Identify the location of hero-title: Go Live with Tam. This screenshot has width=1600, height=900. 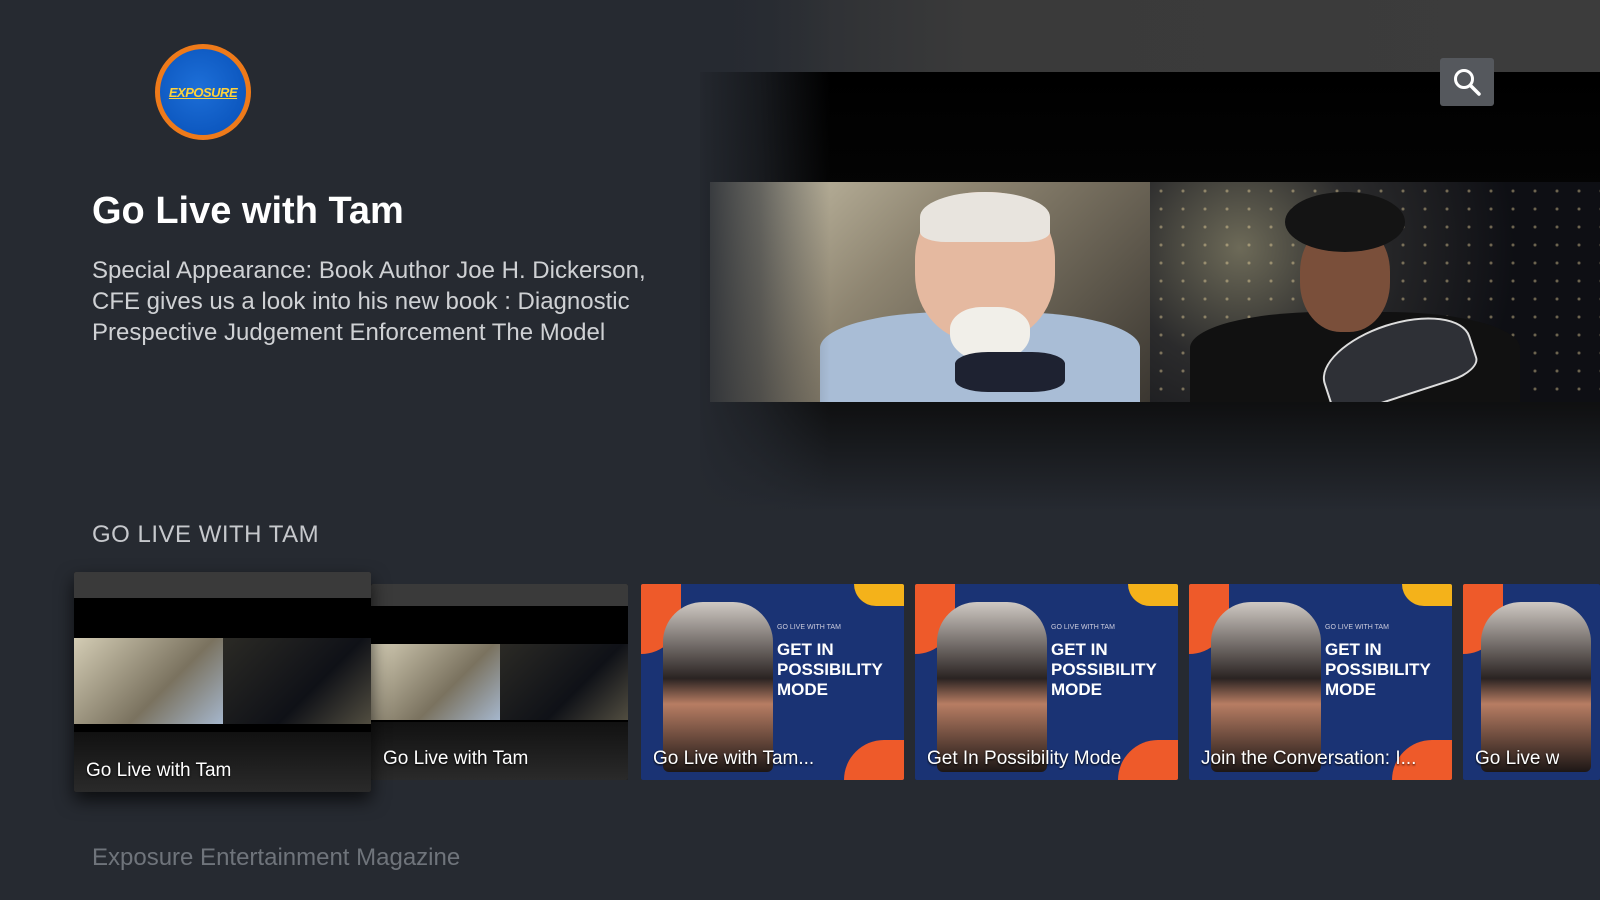
(248, 211).